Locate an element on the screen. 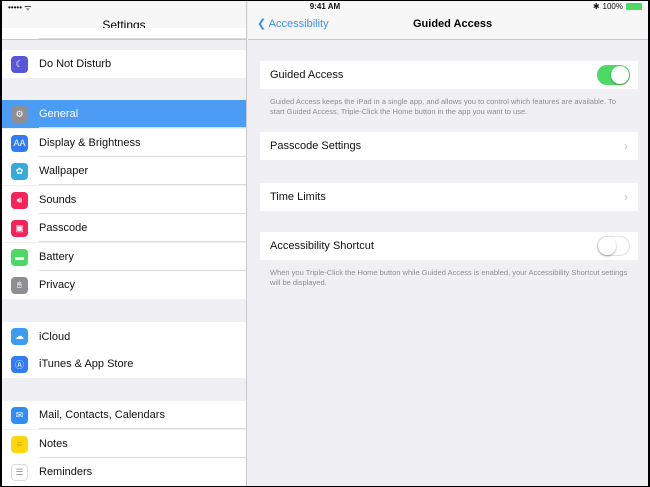 This screenshot has width=650, height=487. sidebar-item-label: Reminders is located at coordinates (66, 472).